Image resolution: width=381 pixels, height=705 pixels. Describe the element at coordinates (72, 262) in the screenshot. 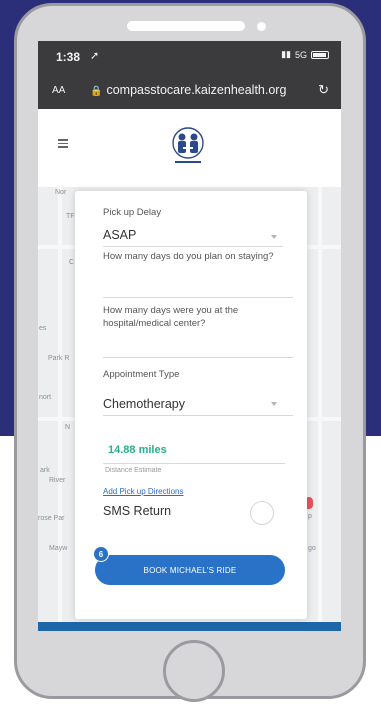

I see `map-label: C` at that location.